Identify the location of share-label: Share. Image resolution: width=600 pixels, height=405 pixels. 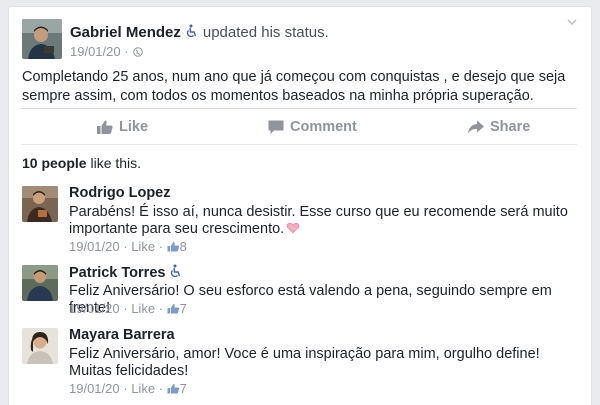
(510, 127).